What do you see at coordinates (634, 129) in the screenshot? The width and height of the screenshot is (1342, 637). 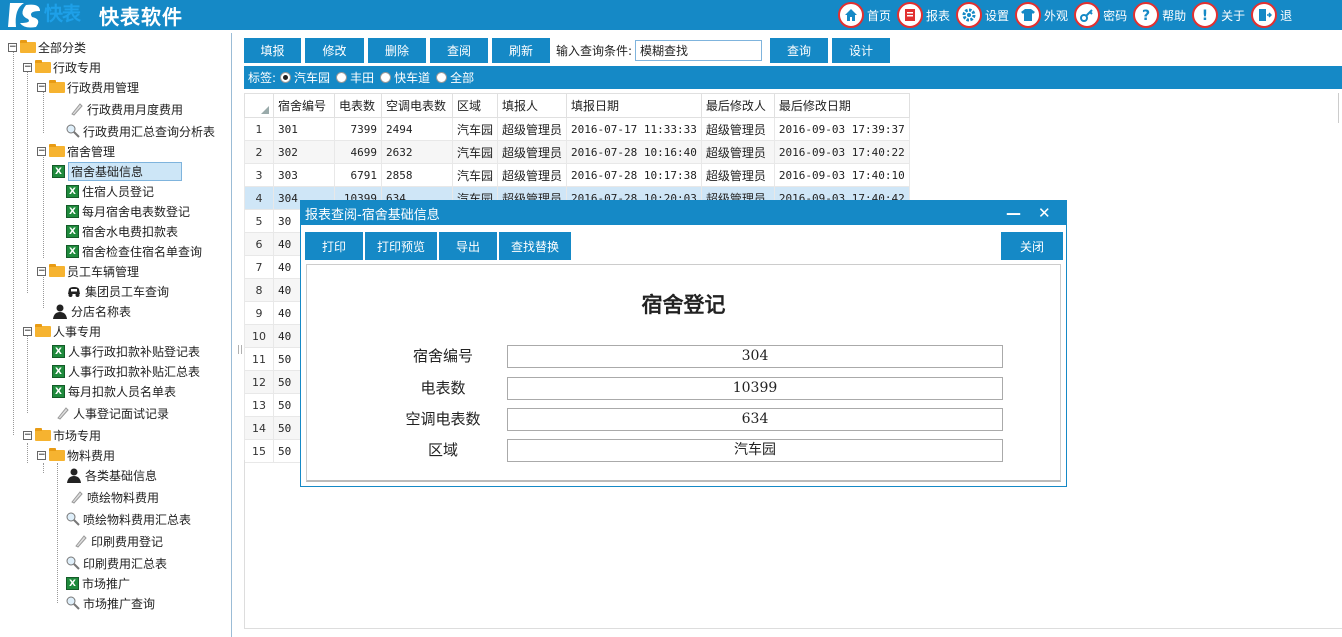 I see `table-cell: 2016-07-17 11:33:33` at bounding box center [634, 129].